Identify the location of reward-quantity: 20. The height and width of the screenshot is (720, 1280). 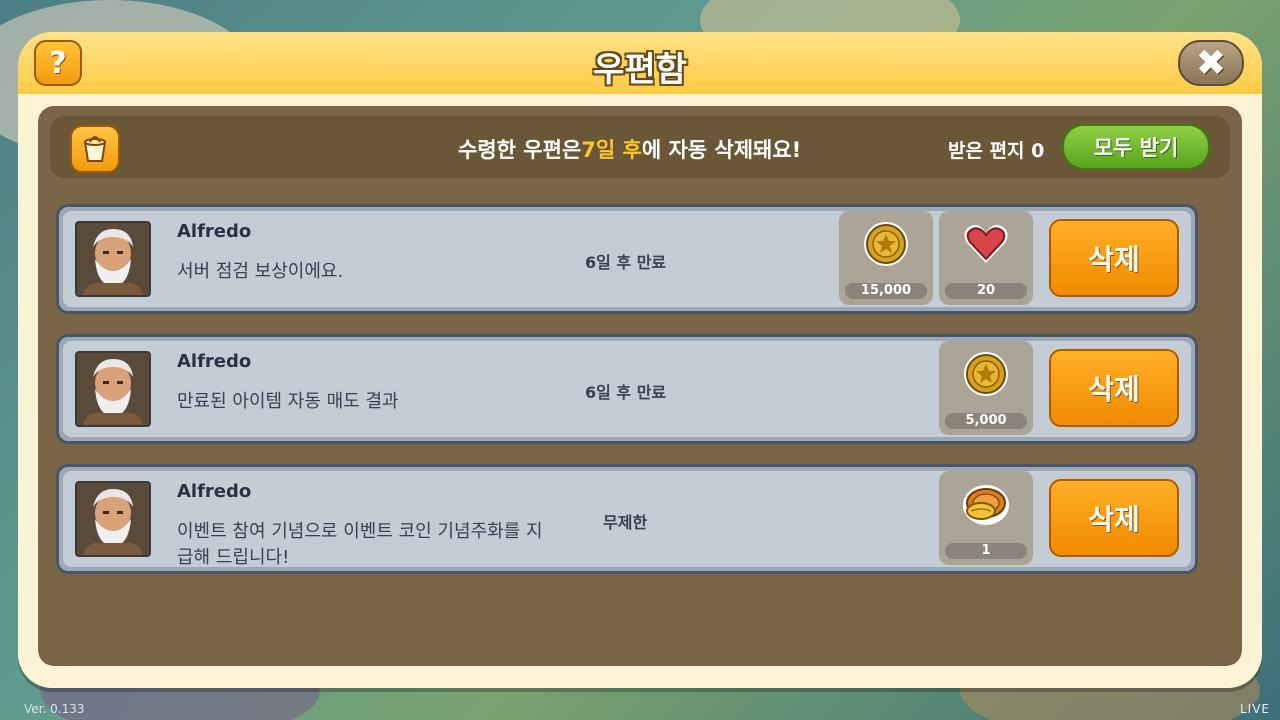
(986, 291).